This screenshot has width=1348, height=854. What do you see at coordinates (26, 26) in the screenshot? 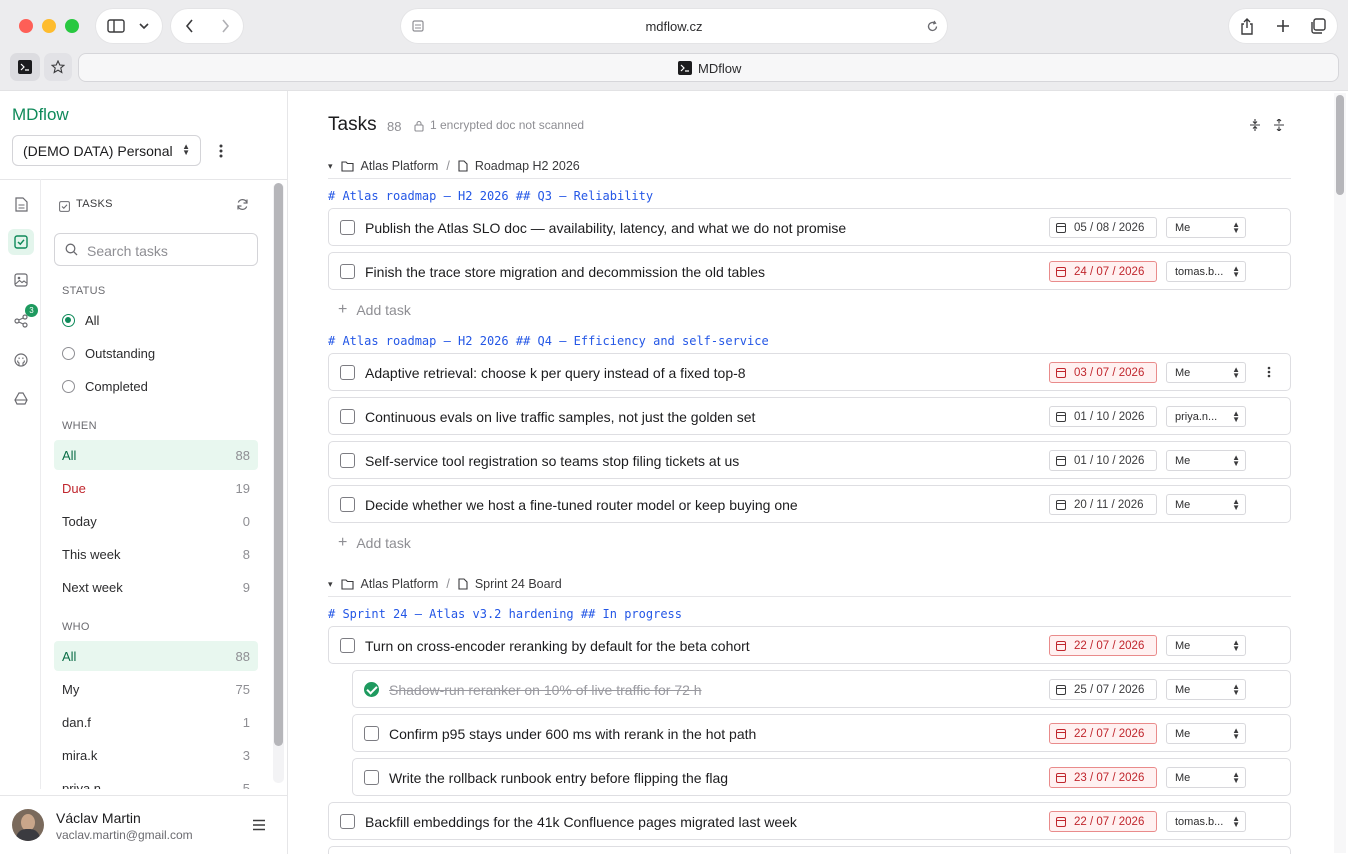
I see `close-window-button` at bounding box center [26, 26].